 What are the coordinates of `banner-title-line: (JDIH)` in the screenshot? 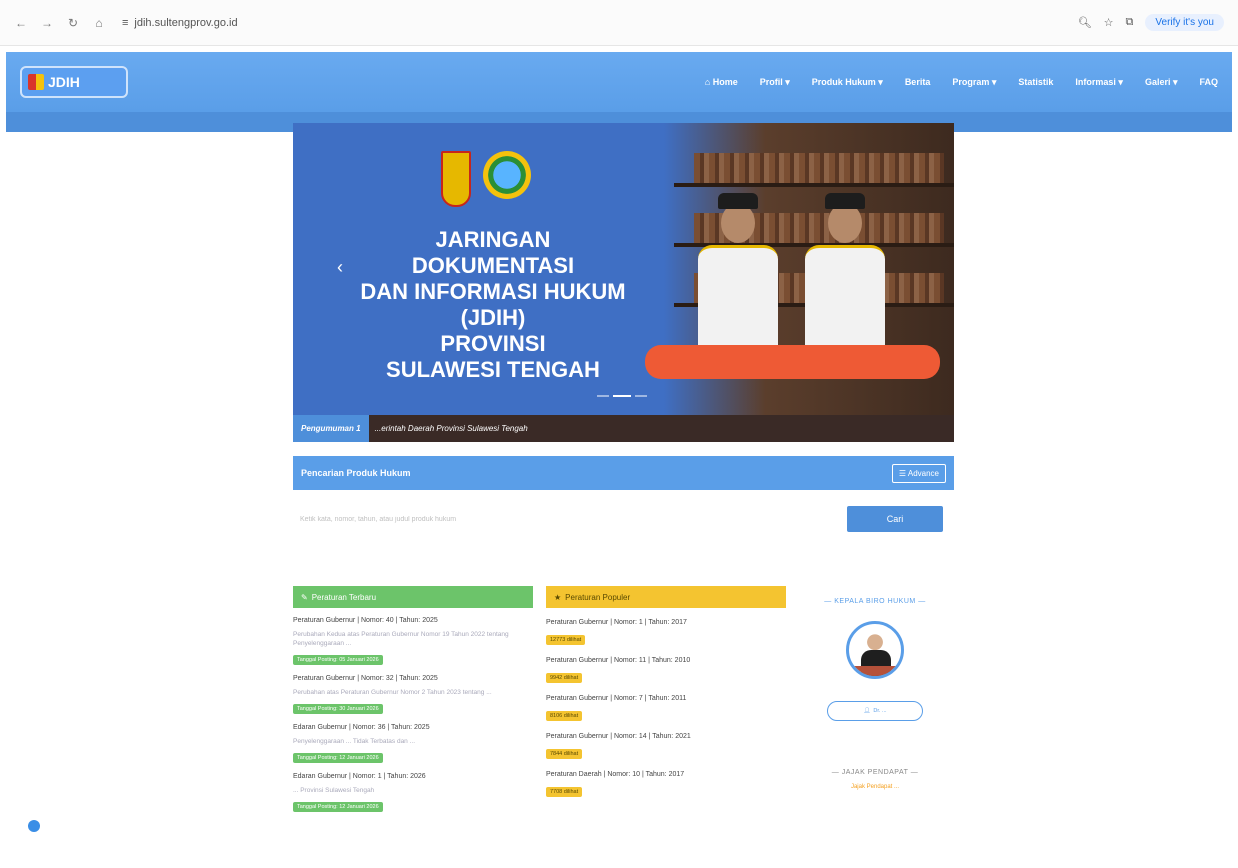 It's located at (493, 317).